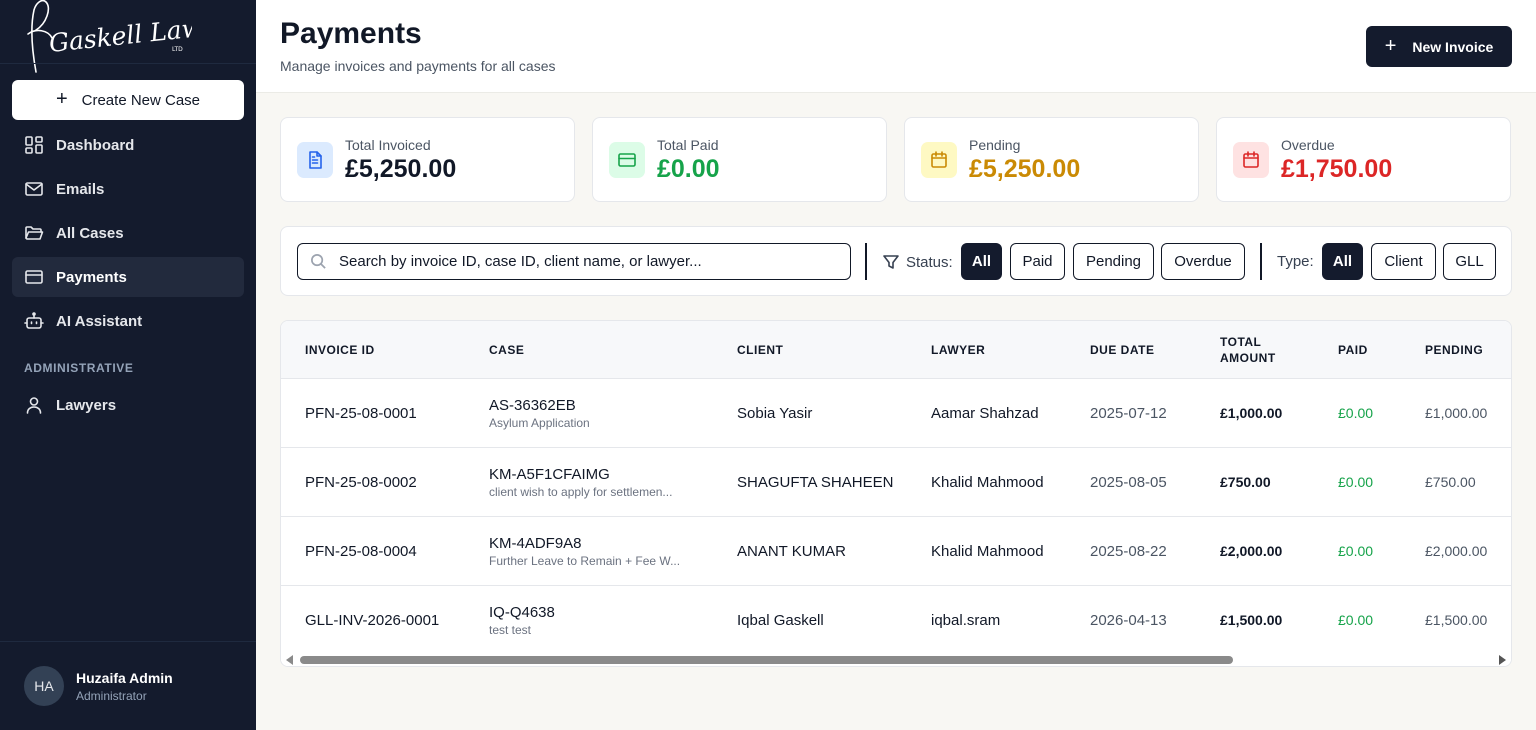 This screenshot has width=1536, height=730. What do you see at coordinates (766, 660) in the screenshot?
I see `scrollbar-thumb` at bounding box center [766, 660].